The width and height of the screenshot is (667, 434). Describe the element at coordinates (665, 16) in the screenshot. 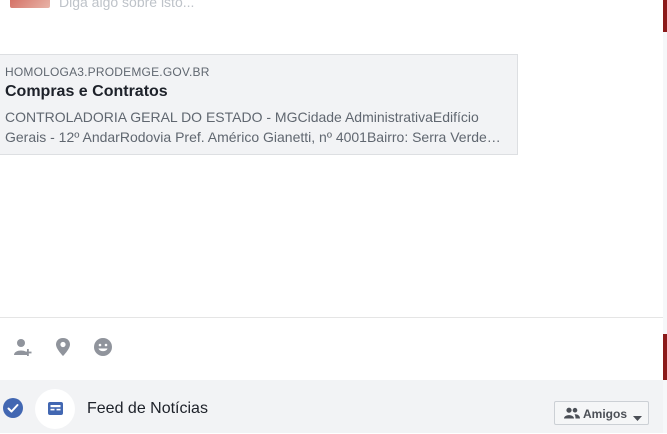

I see `background-accent-top` at that location.